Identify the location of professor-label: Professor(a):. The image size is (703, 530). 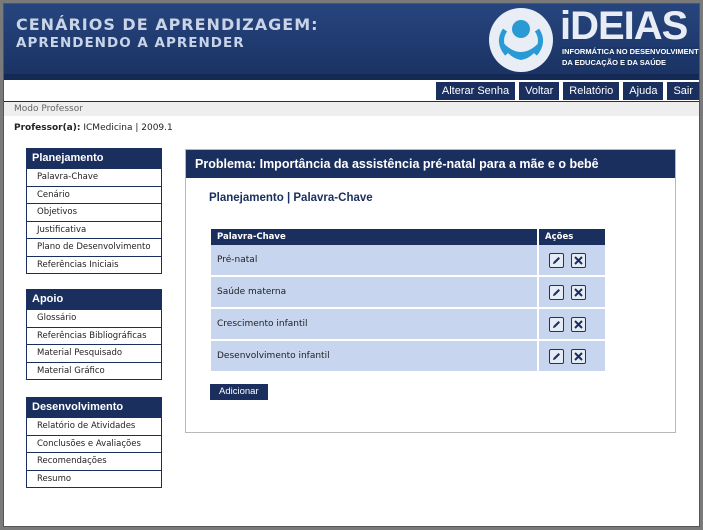
(47, 128).